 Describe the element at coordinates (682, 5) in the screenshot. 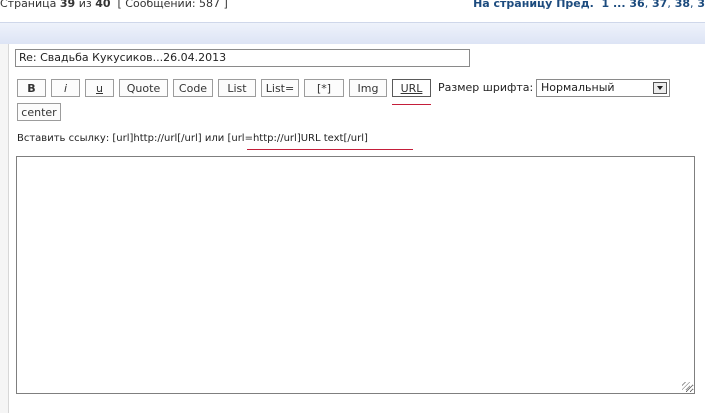

I see `page-link-38: 38` at that location.